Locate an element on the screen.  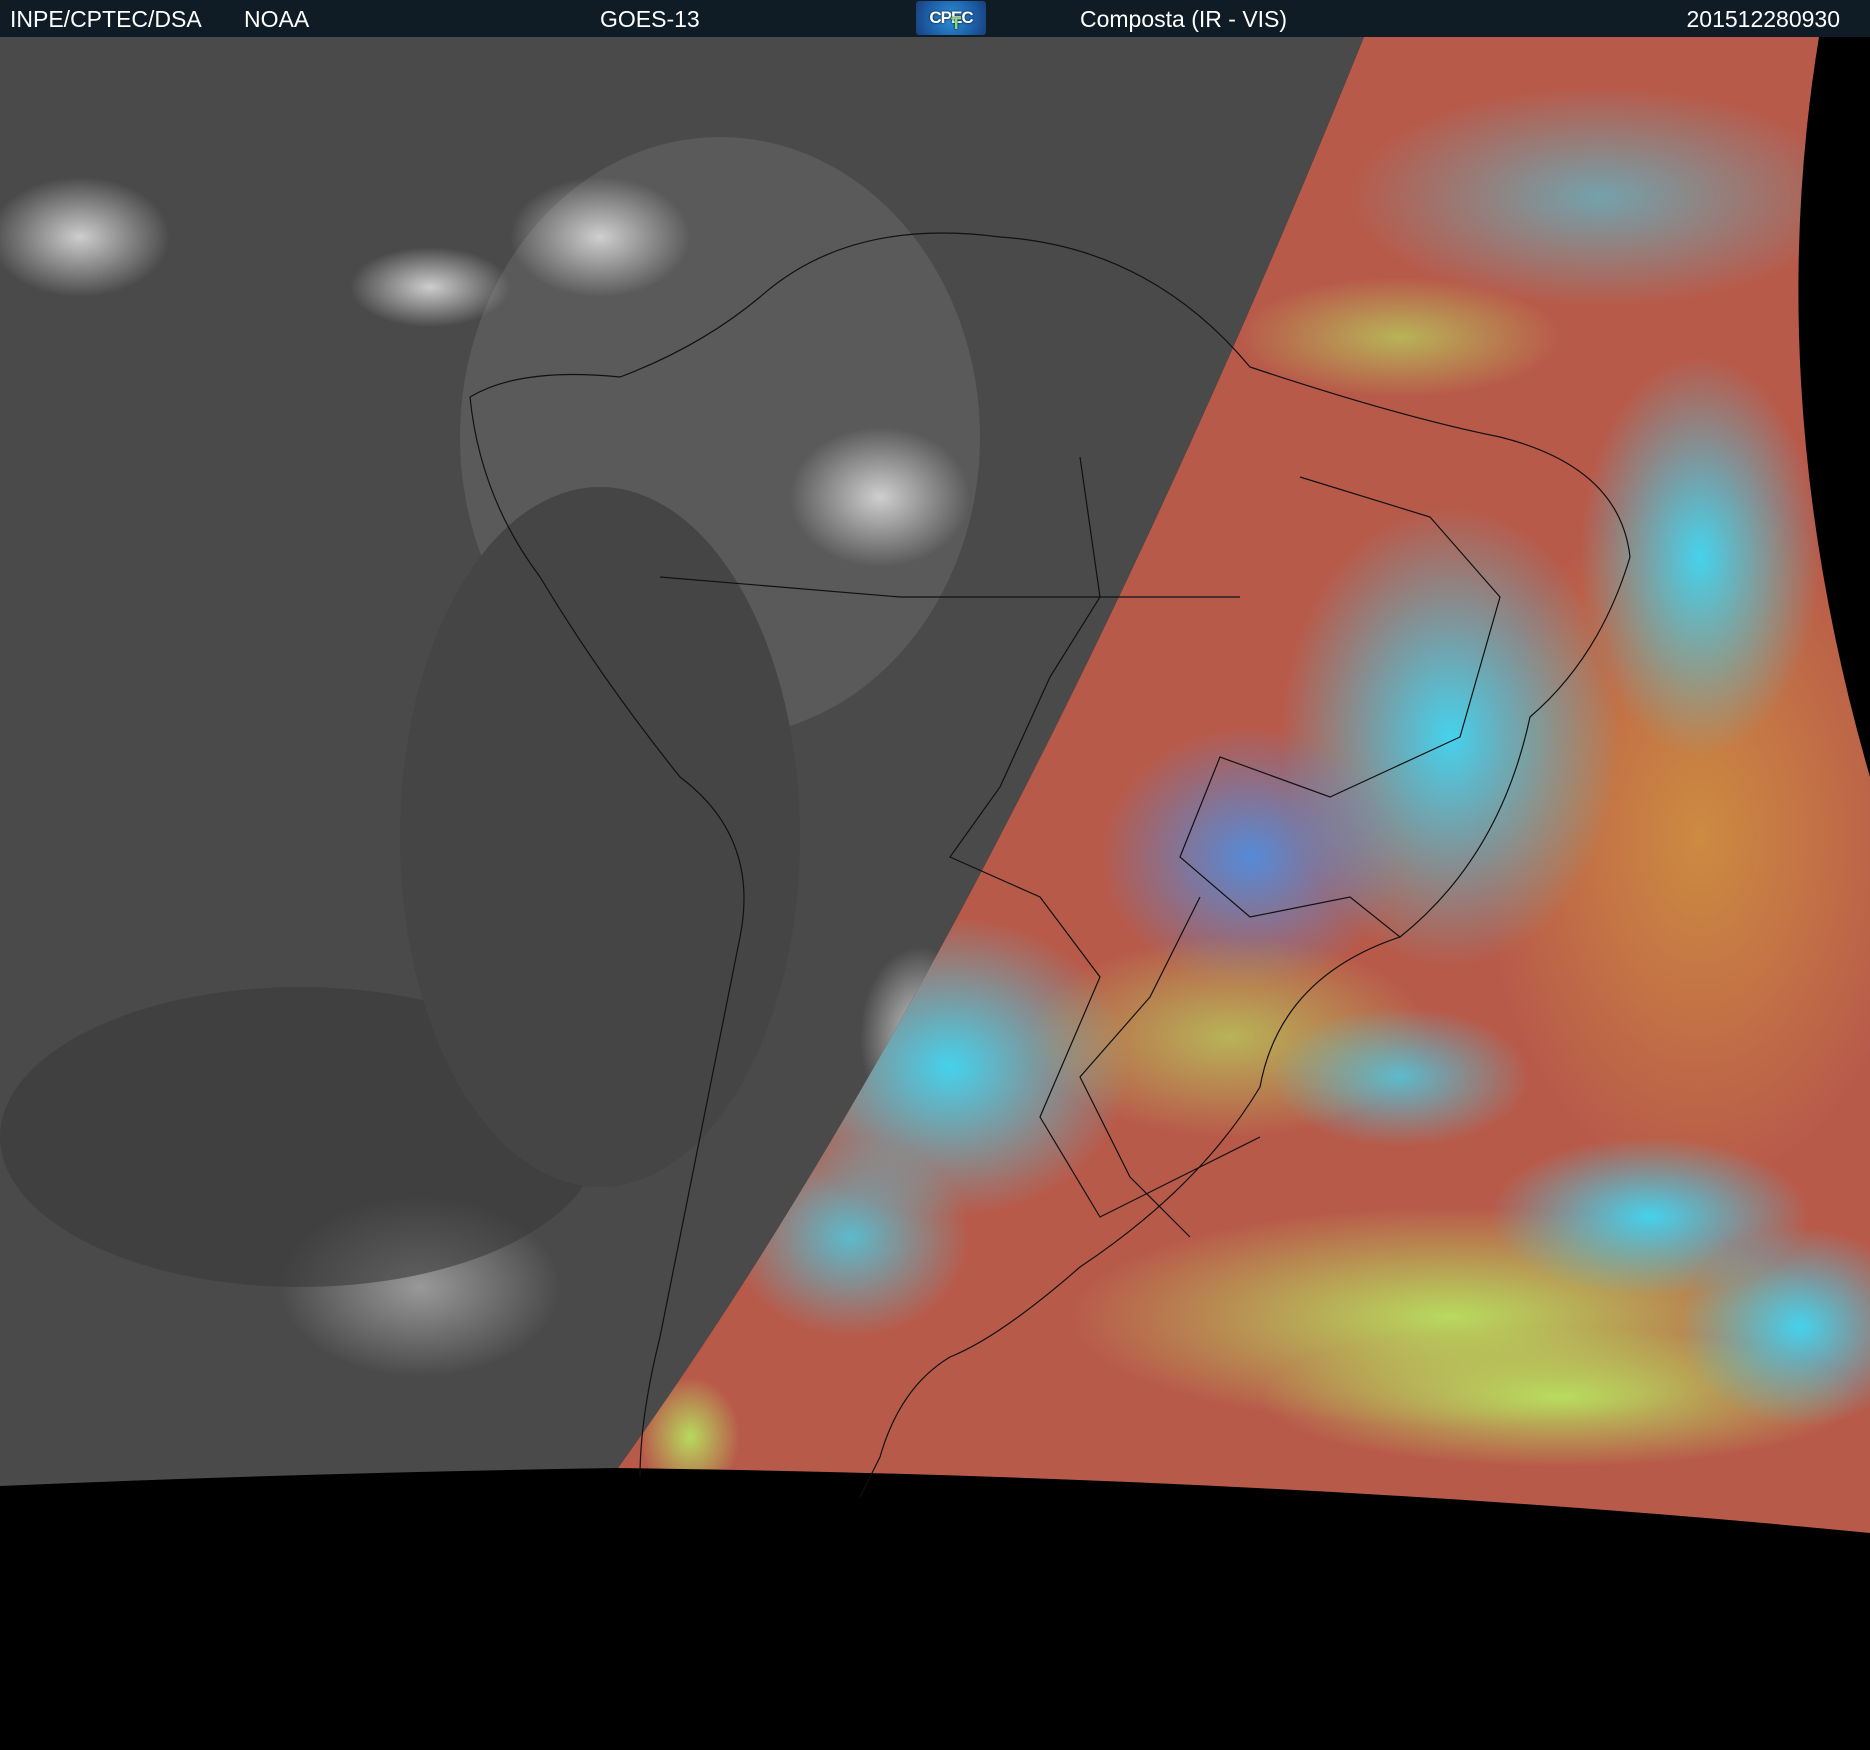
timestamp-label: 201512280930 is located at coordinates (1763, 19).